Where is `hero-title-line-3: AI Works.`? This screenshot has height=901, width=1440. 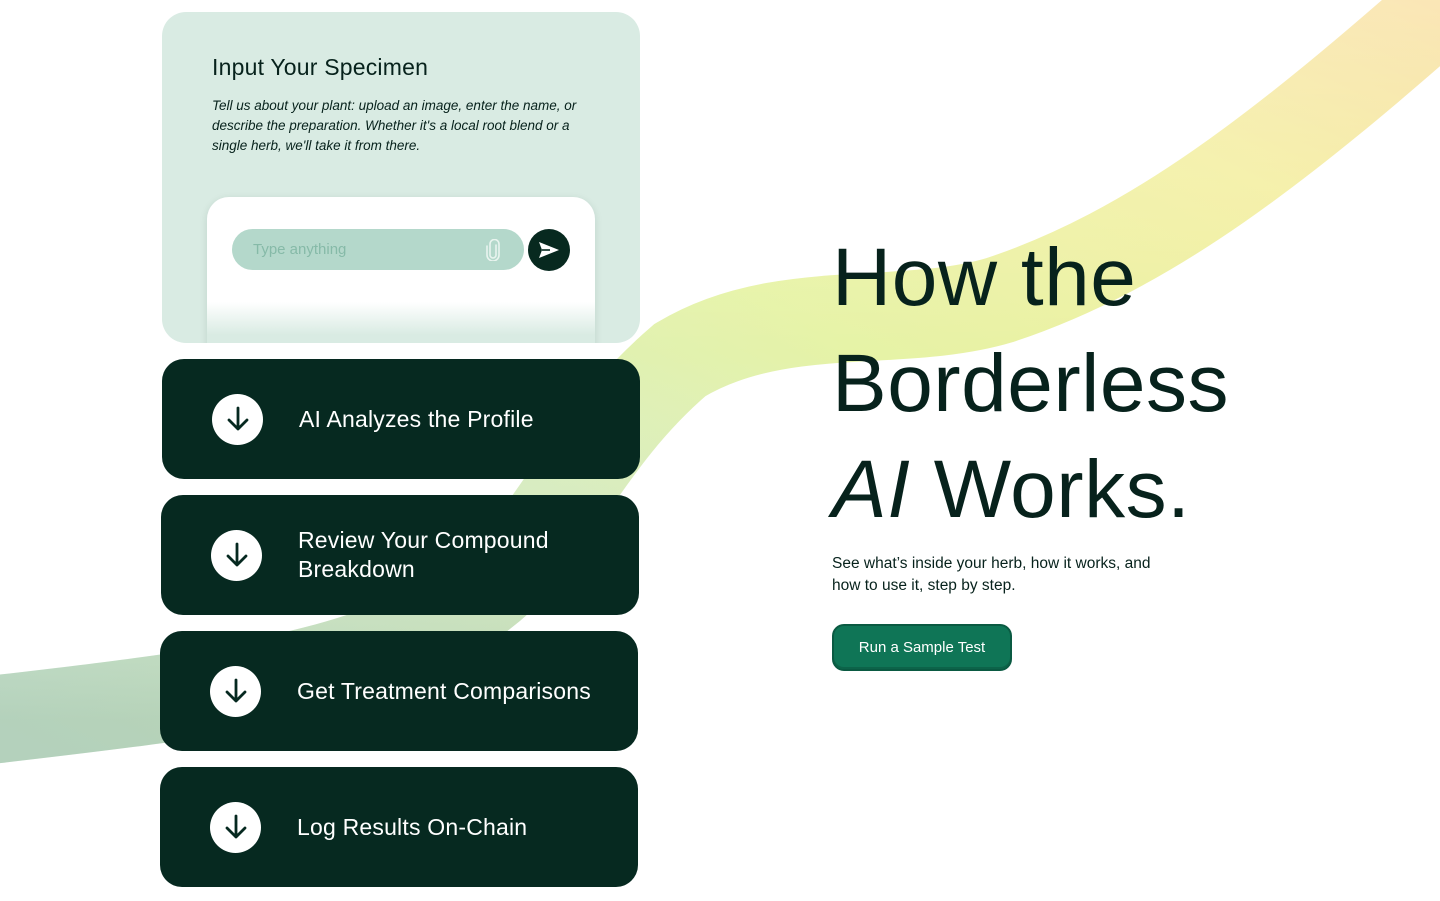 hero-title-line-3: AI Works. is located at coordinates (1030, 490).